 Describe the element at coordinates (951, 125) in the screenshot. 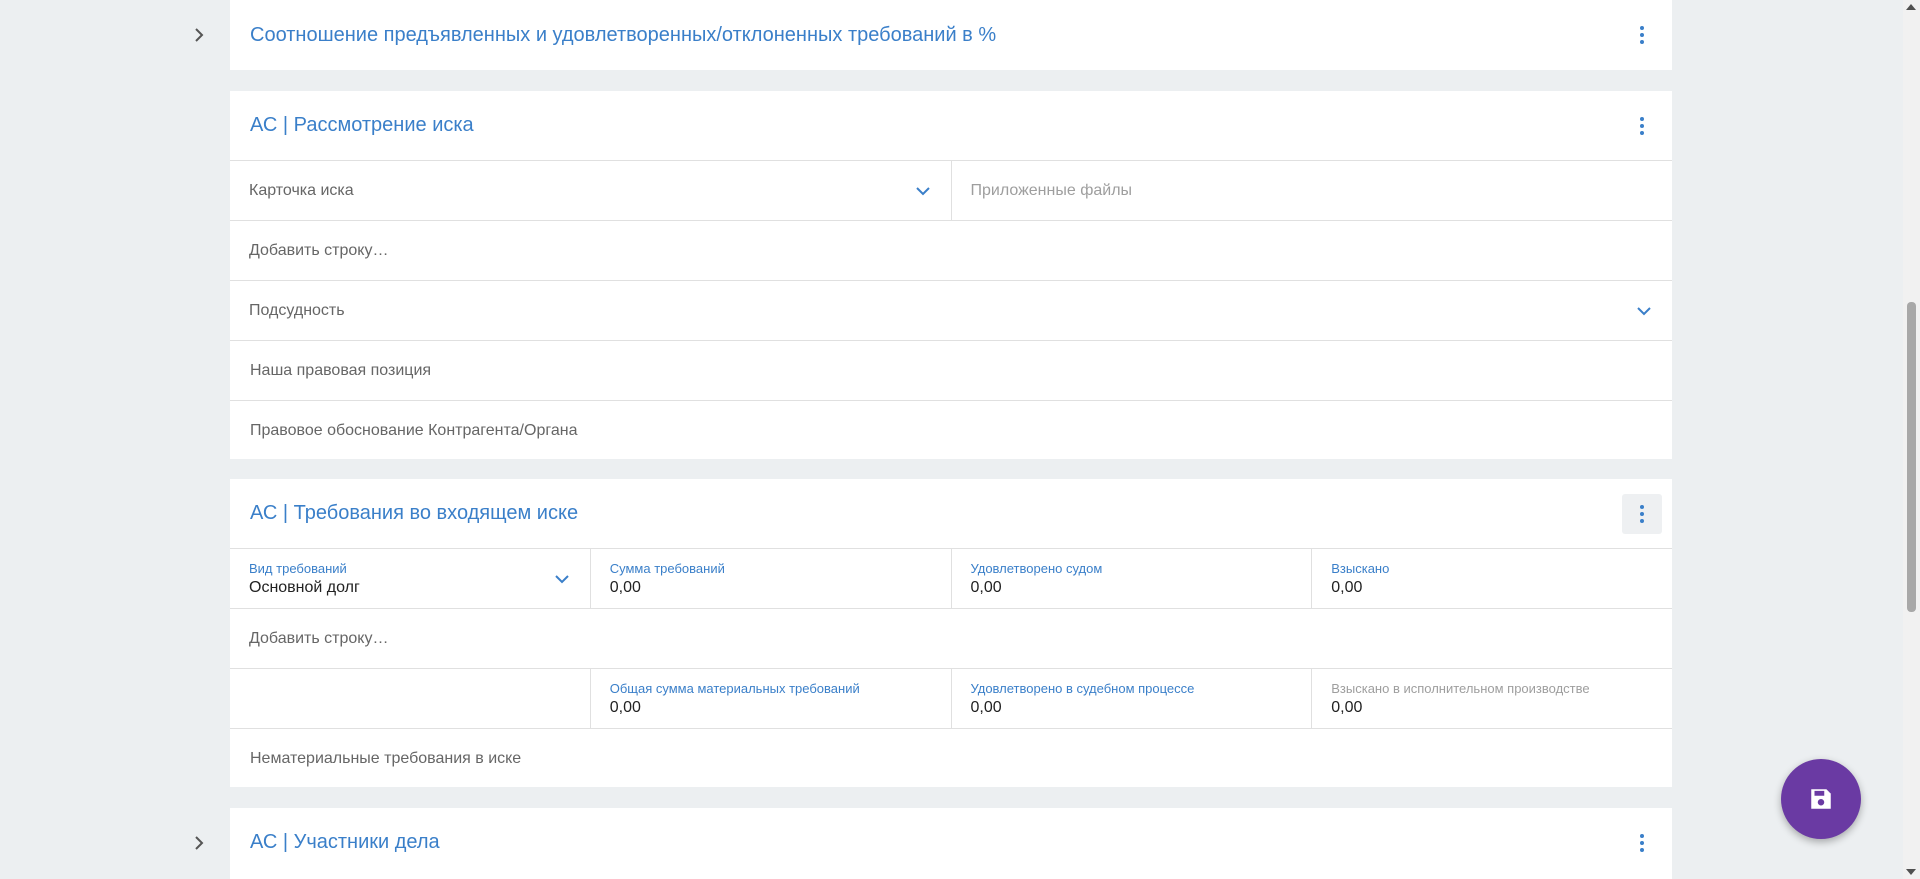

I see `review-section-header: АС | Рассмотрение иска` at that location.